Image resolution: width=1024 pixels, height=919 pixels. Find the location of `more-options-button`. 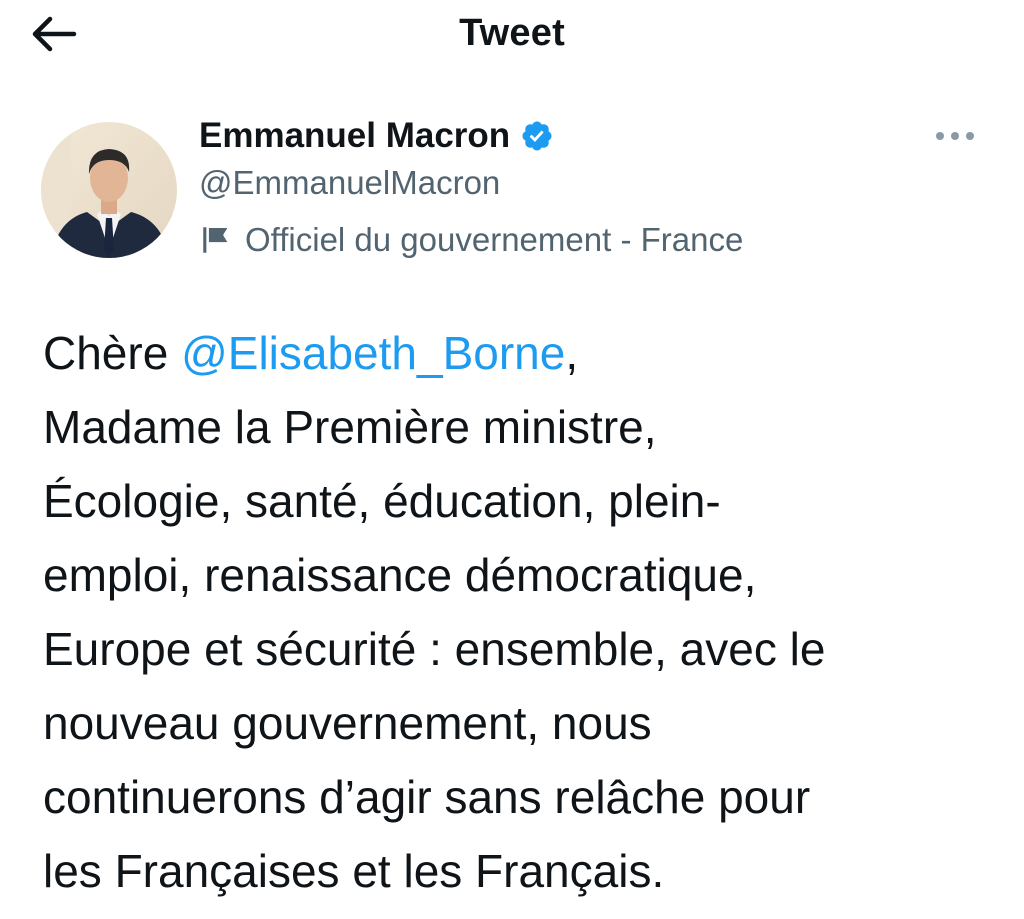

more-options-button is located at coordinates (955, 136).